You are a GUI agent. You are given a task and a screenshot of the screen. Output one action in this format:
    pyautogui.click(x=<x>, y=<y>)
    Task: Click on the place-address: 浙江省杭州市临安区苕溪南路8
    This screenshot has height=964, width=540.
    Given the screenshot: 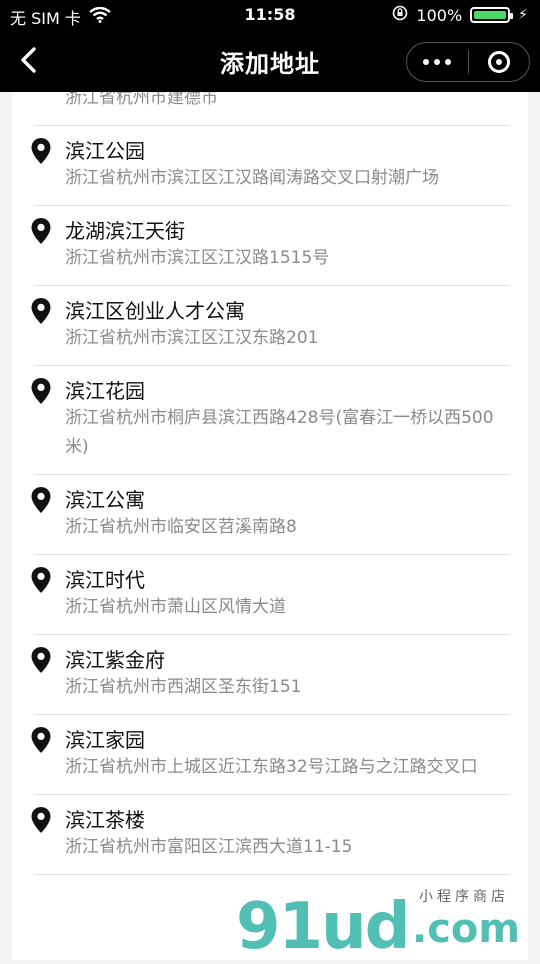 What is the action you would take?
    pyautogui.click(x=181, y=527)
    